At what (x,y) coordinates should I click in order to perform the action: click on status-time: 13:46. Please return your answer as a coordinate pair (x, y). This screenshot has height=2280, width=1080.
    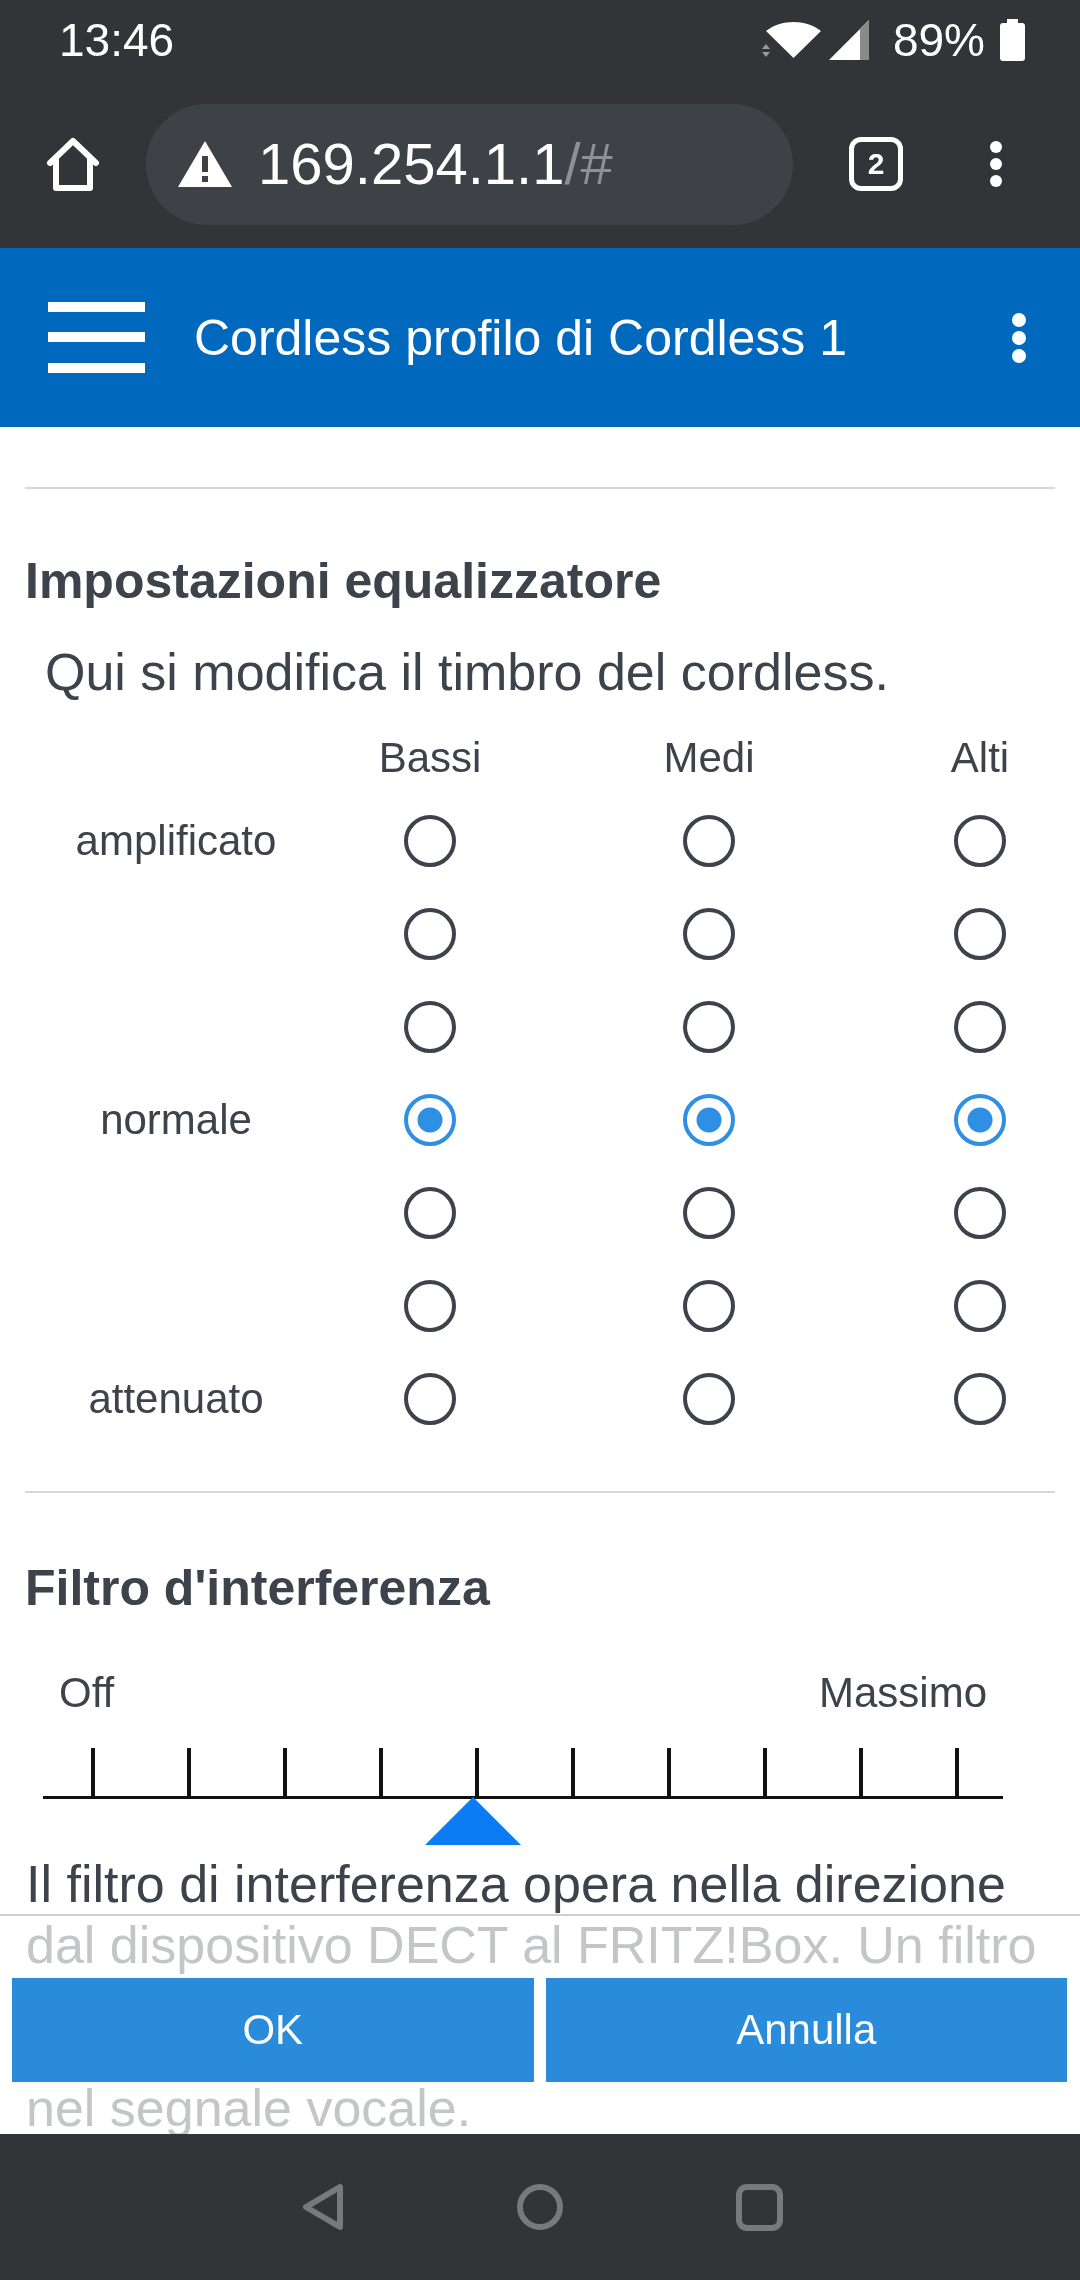
    Looking at the image, I should click on (117, 40).